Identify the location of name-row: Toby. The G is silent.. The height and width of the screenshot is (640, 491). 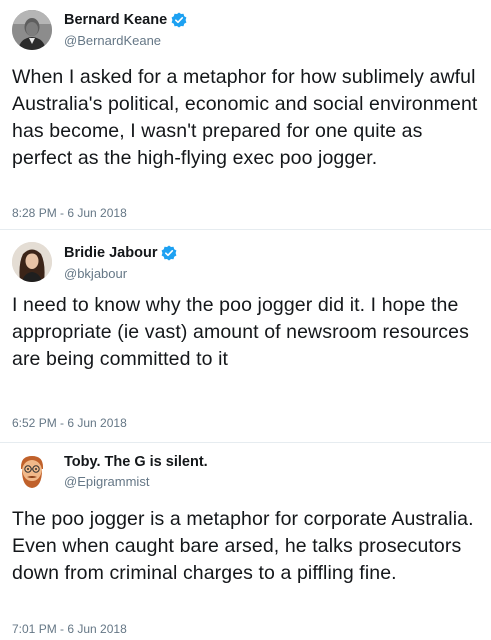
(136, 462).